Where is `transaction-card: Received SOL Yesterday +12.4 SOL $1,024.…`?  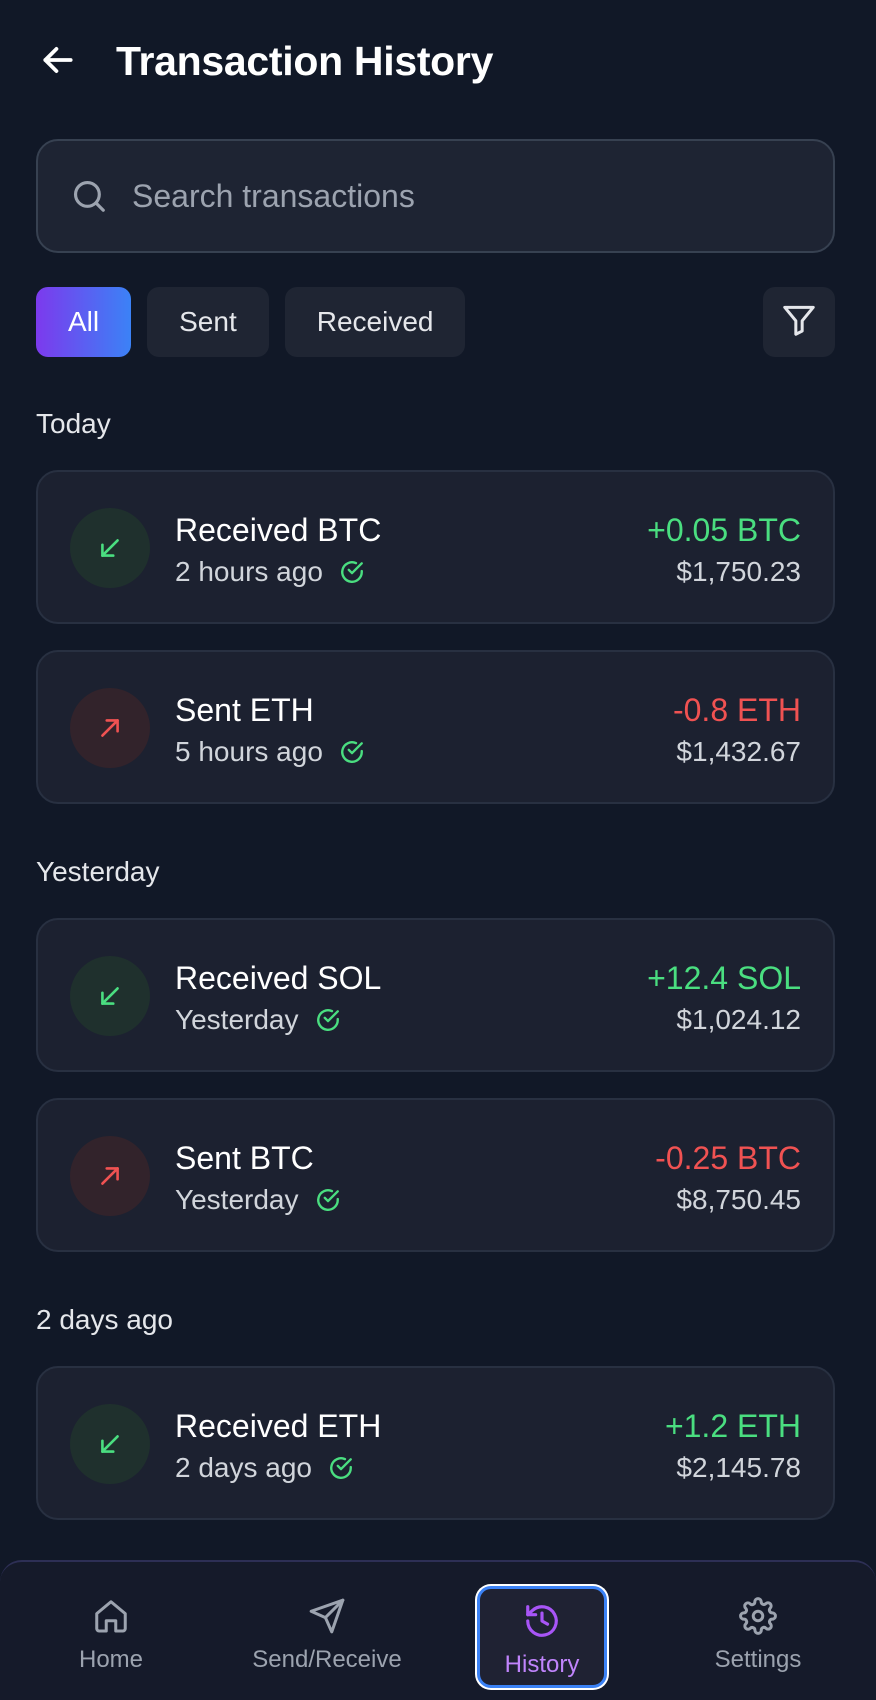
transaction-card: Received SOL Yesterday +12.4 SOL $1,024.… is located at coordinates (435, 995).